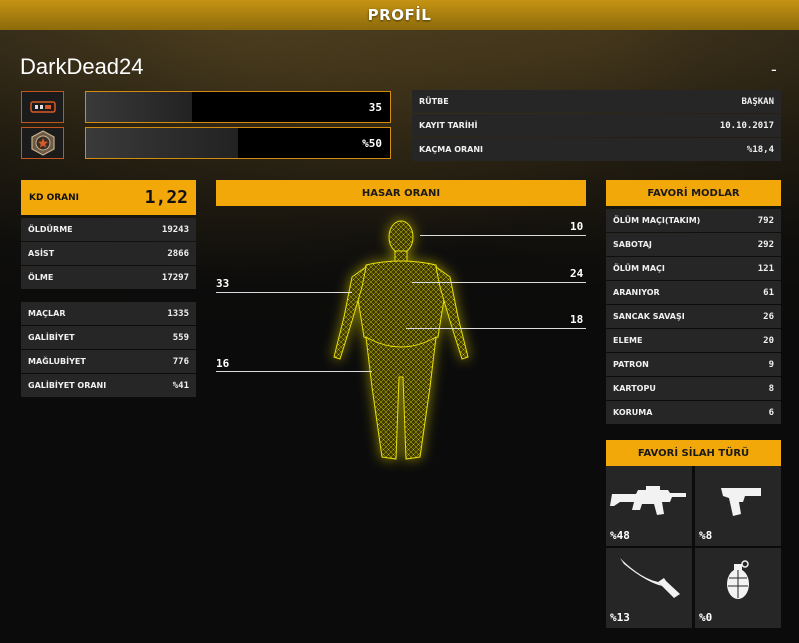  I want to click on info-row-rank: RÜTBE BAŞKAN, so click(596, 101).